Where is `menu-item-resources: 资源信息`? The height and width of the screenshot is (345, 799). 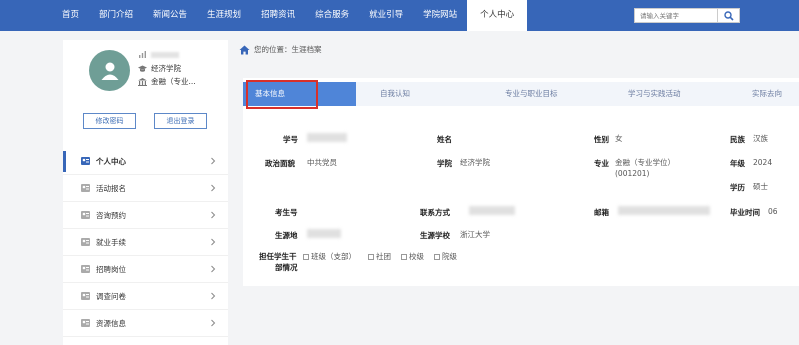
menu-item-resources: 资源信息 is located at coordinates (145, 323).